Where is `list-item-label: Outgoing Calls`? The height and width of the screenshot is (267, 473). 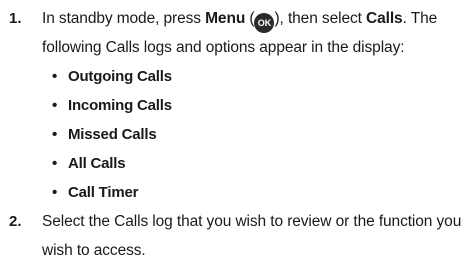 list-item-label: Outgoing Calls is located at coordinates (120, 76).